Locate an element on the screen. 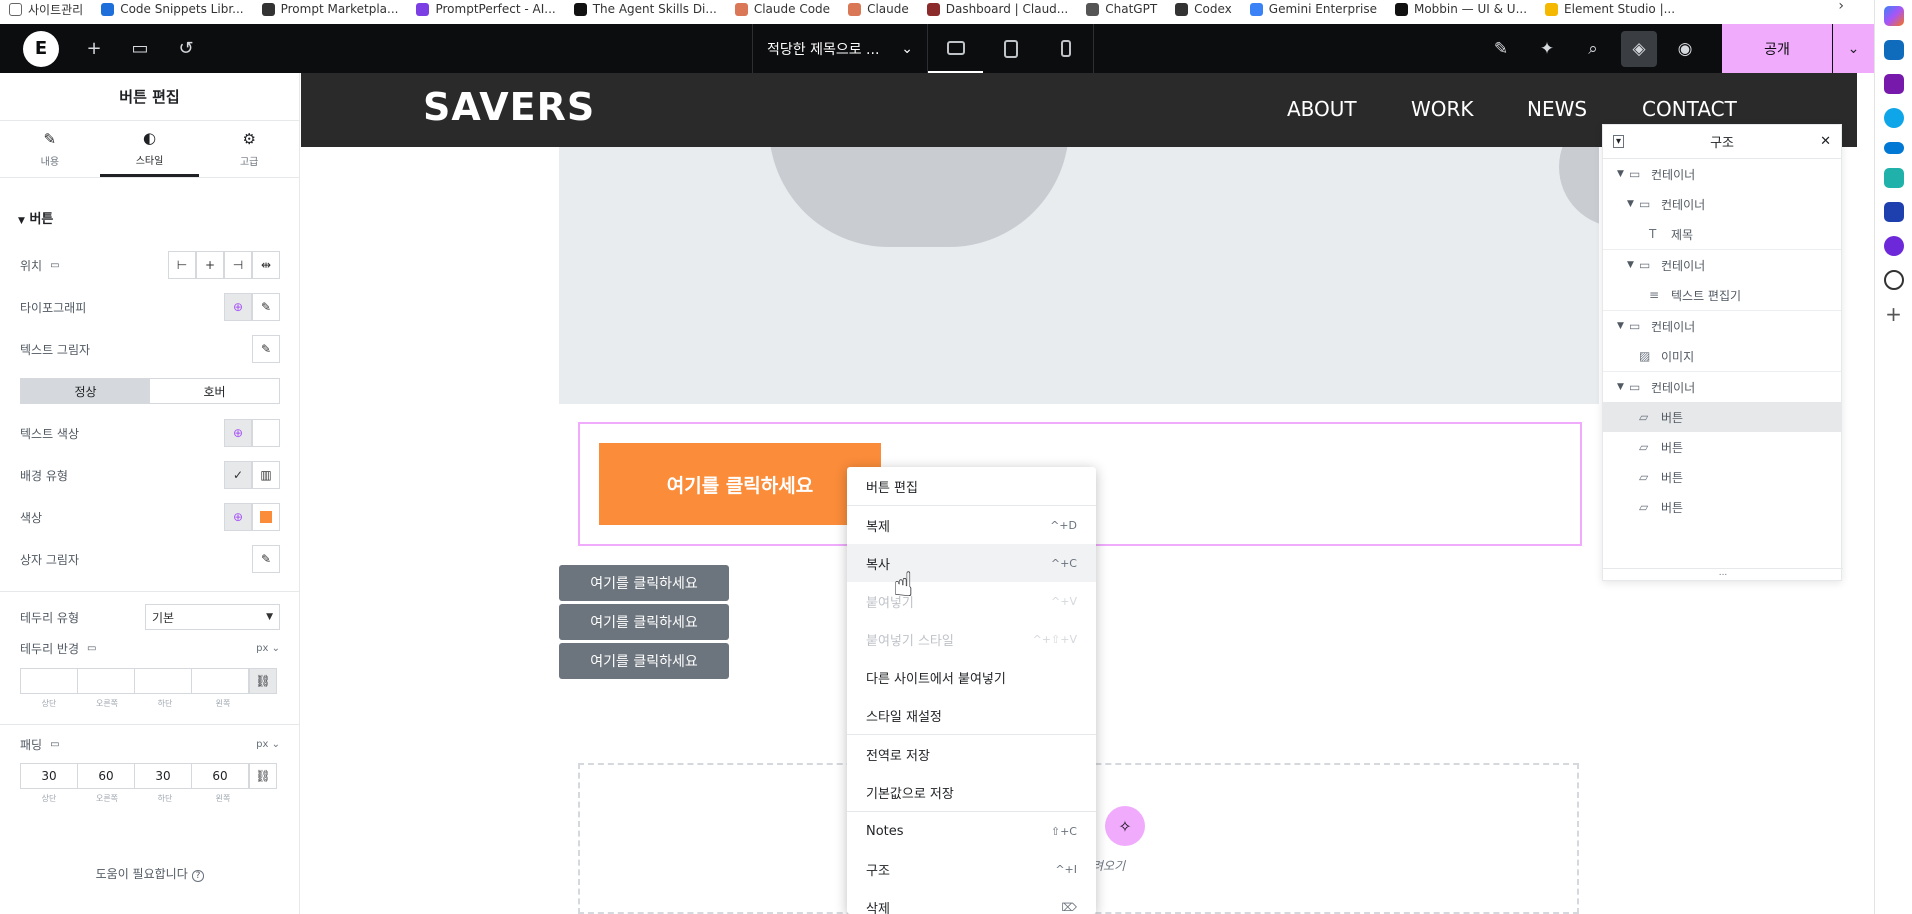  align-start-icon: ⊢ is located at coordinates (182, 265).